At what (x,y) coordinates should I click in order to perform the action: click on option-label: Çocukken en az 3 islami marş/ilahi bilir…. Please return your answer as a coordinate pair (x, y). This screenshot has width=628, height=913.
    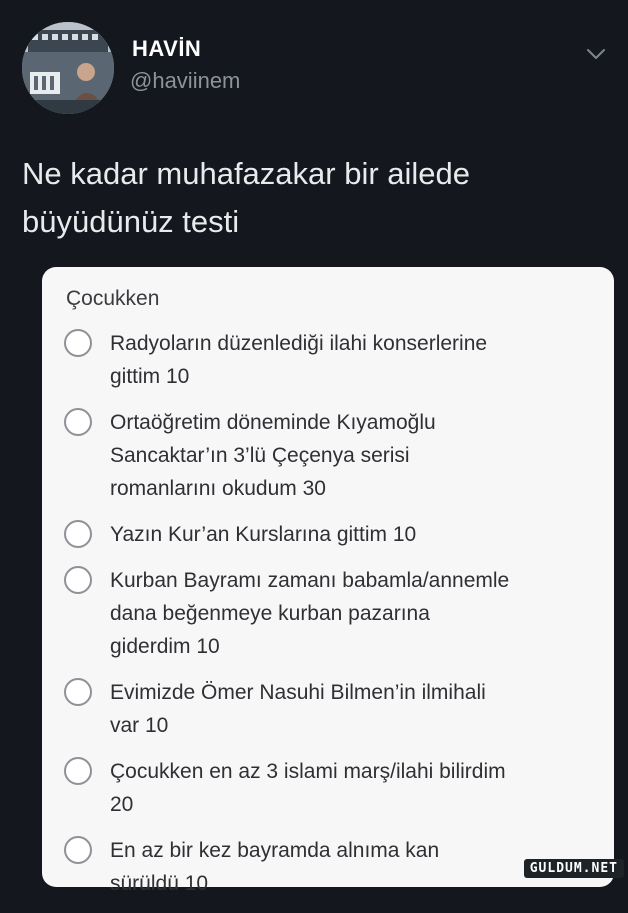
    Looking at the image, I should click on (308, 788).